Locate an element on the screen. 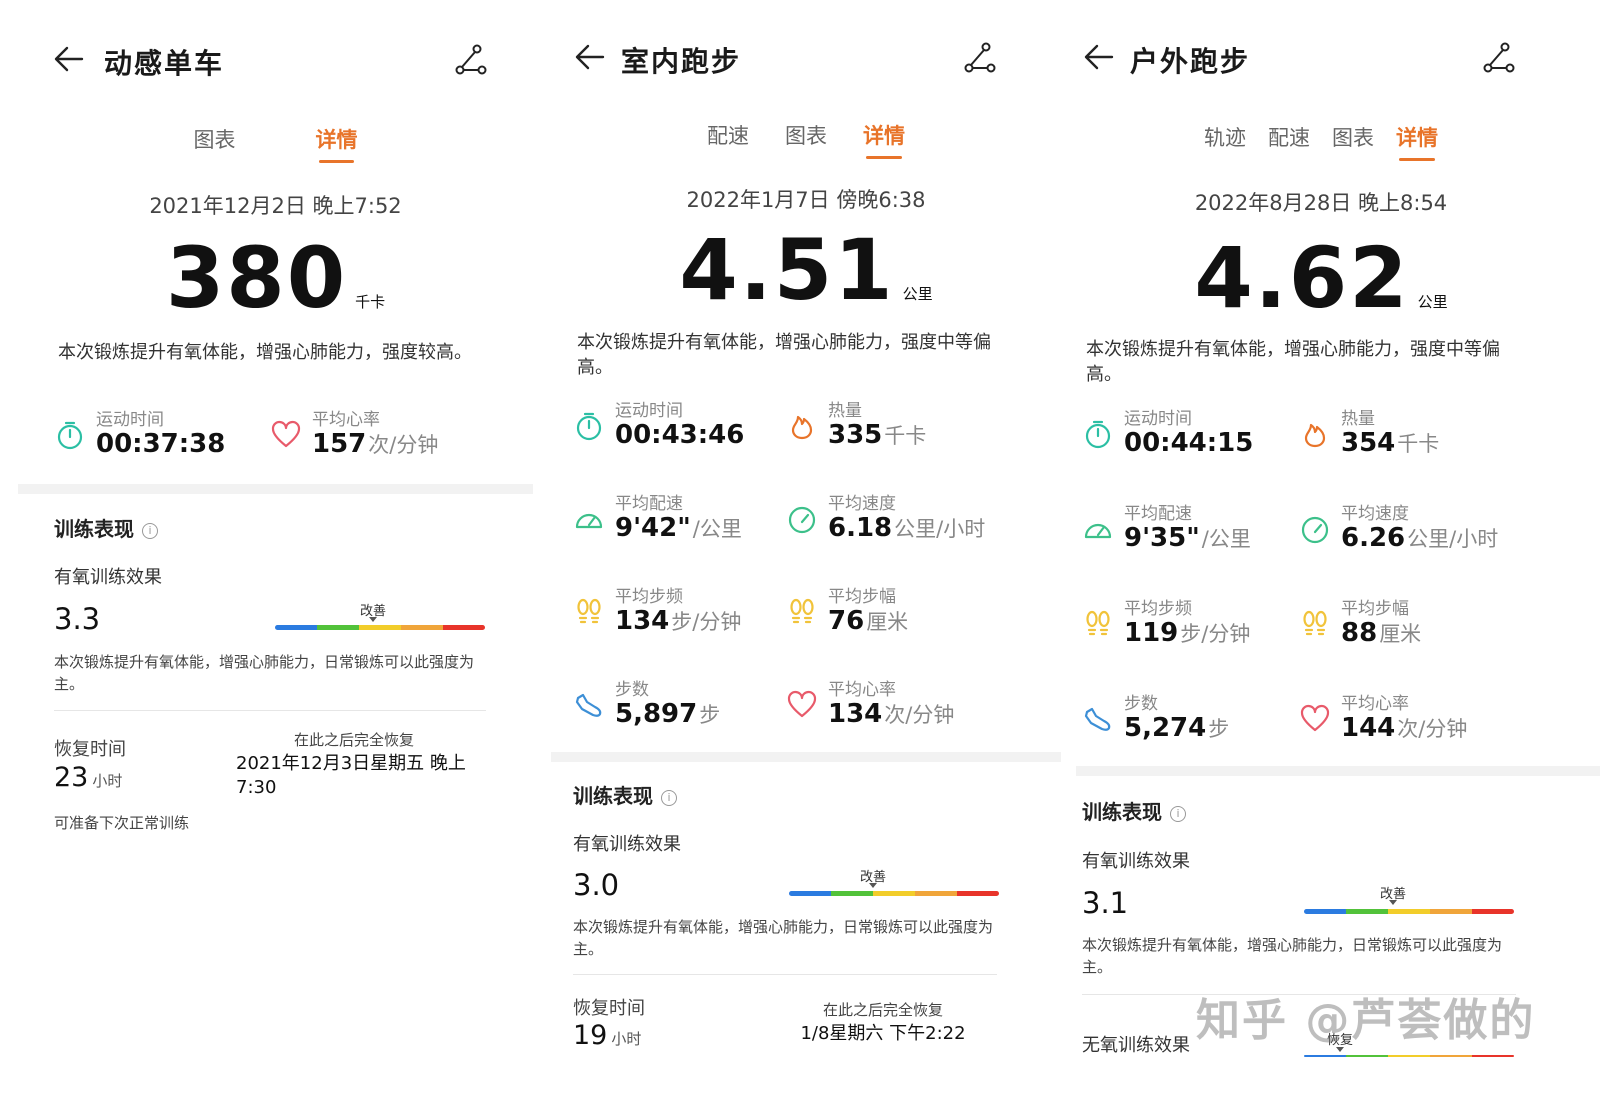 The width and height of the screenshot is (1600, 1100). metric-value: 00:44:15 is located at coordinates (1189, 443).